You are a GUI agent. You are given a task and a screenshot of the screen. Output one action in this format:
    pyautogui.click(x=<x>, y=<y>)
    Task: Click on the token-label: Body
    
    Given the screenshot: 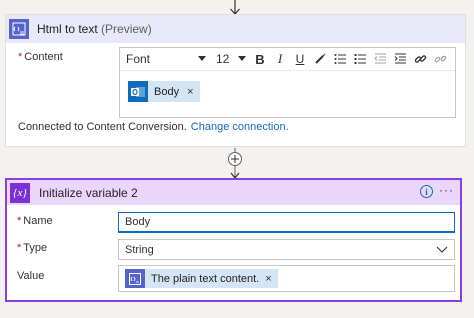 What is the action you would take?
    pyautogui.click(x=167, y=91)
    